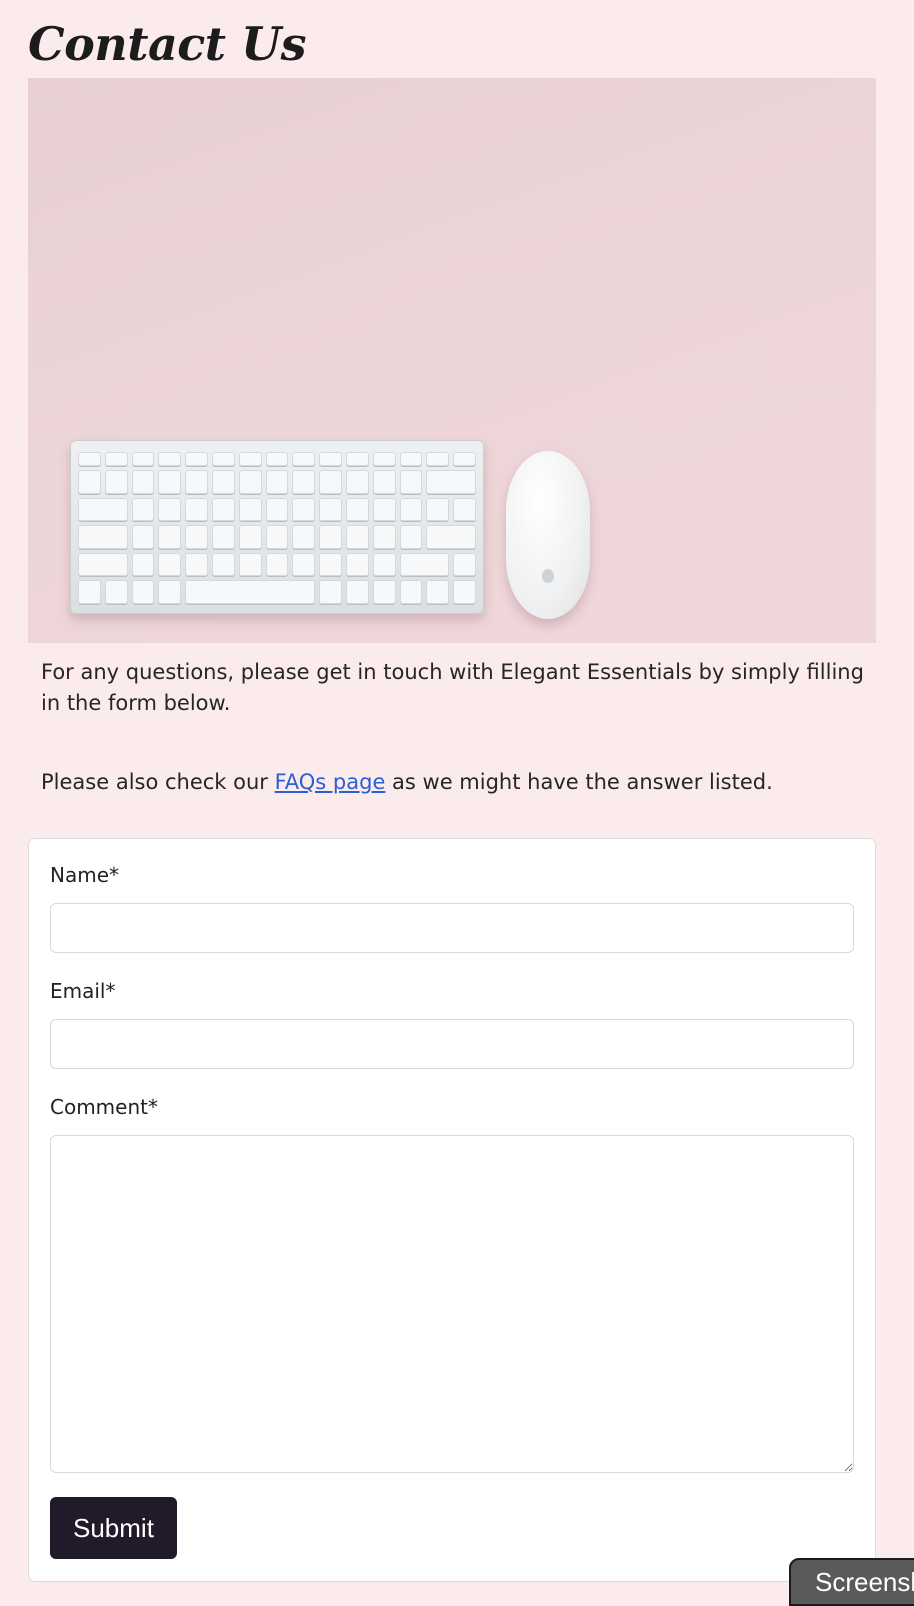 The image size is (914, 1606). I want to click on intro-line-2-after: as we might have the answer listed., so click(579, 782).